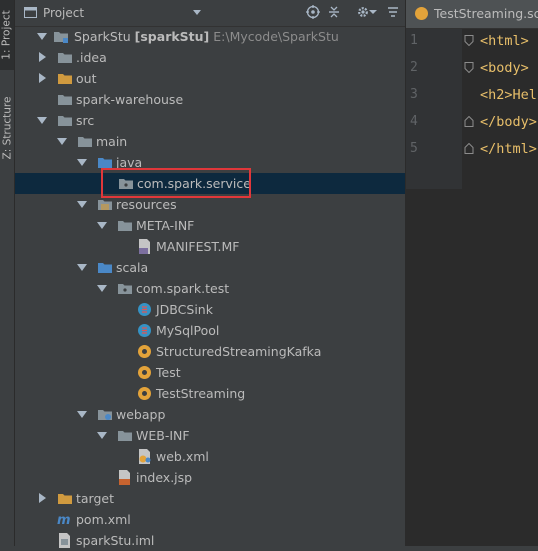 This screenshot has width=538, height=551. I want to click on tree-label: sparkStu.iml, so click(115, 540).